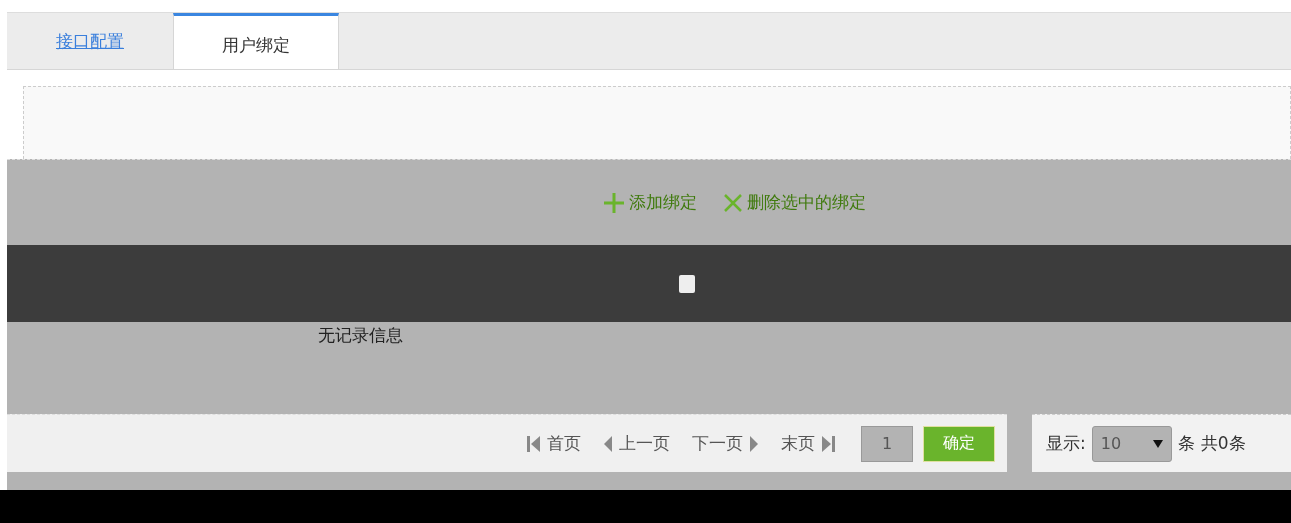 The height and width of the screenshot is (523, 1291). I want to click on page-input: 1, so click(887, 443).